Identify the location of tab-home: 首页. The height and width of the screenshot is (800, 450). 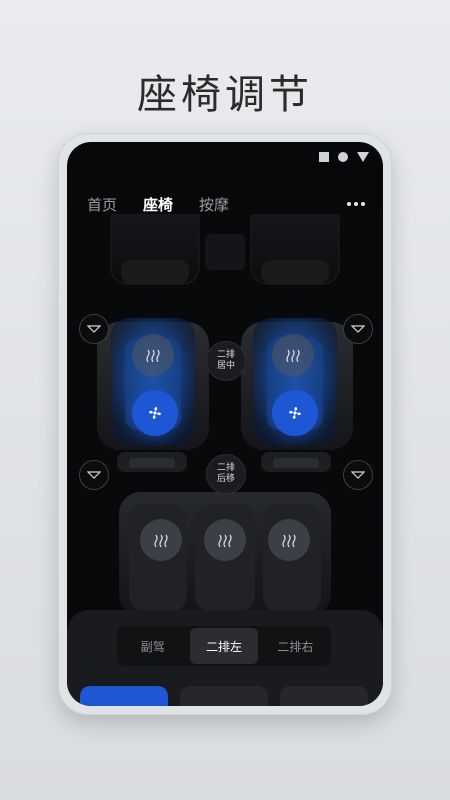
(102, 204).